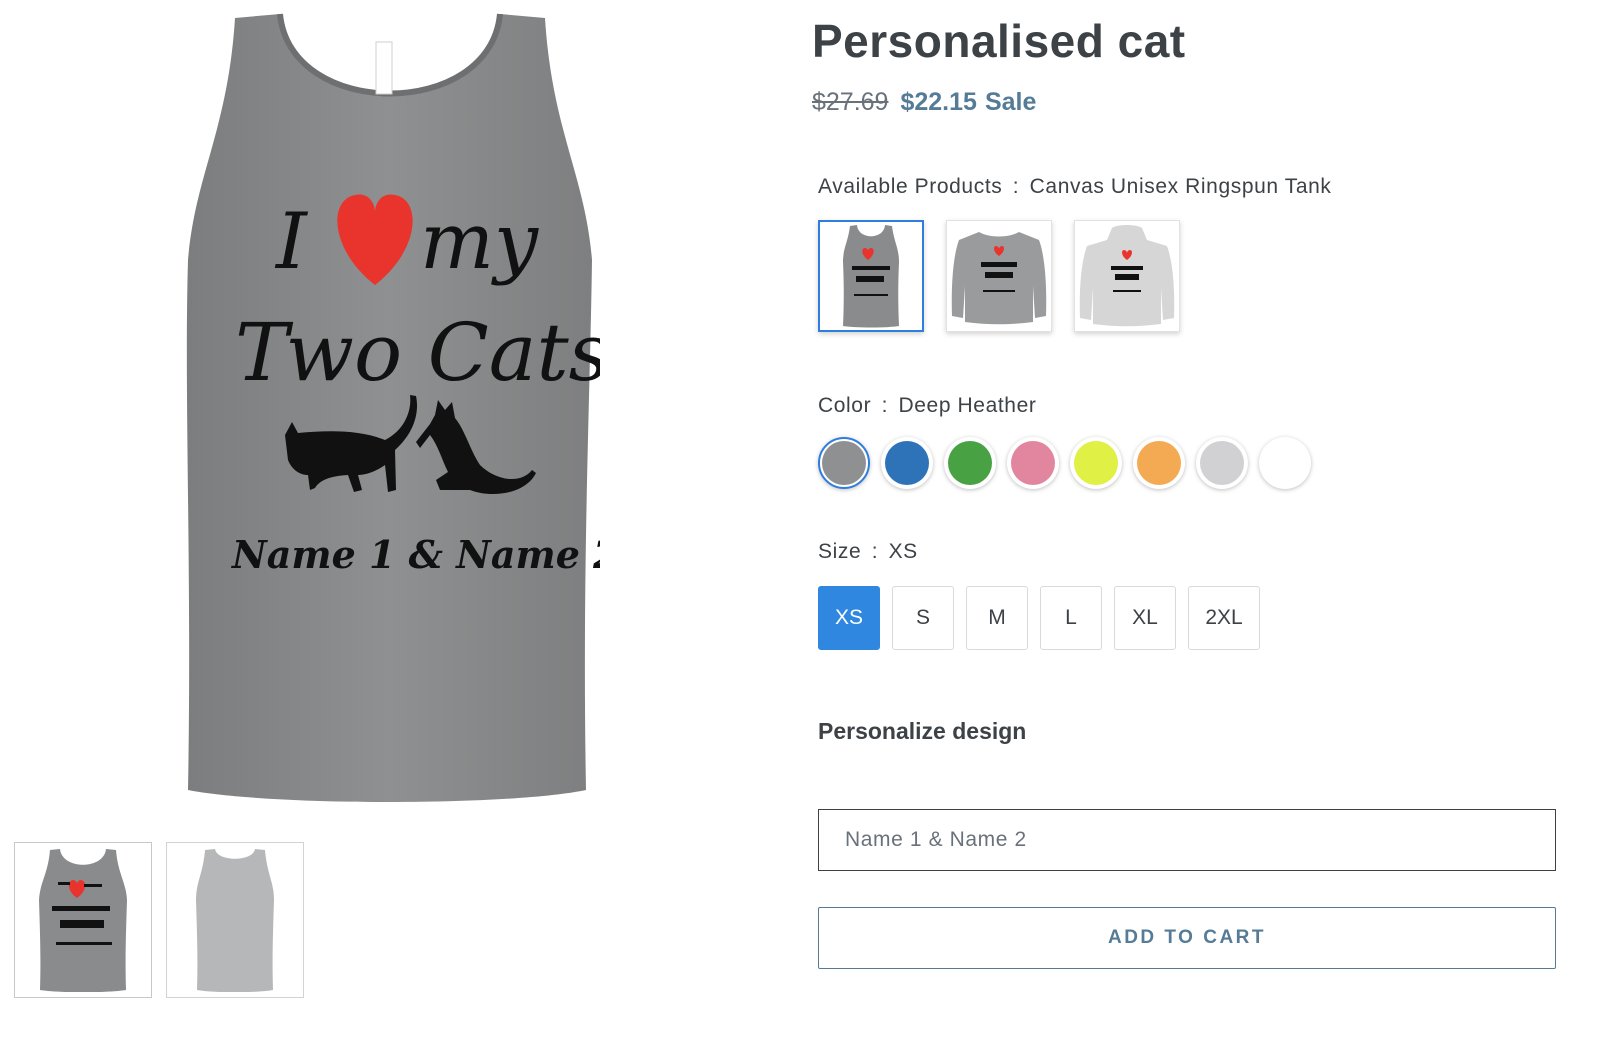 The image size is (1600, 1038). I want to click on size-option-xl: XL, so click(1145, 618).